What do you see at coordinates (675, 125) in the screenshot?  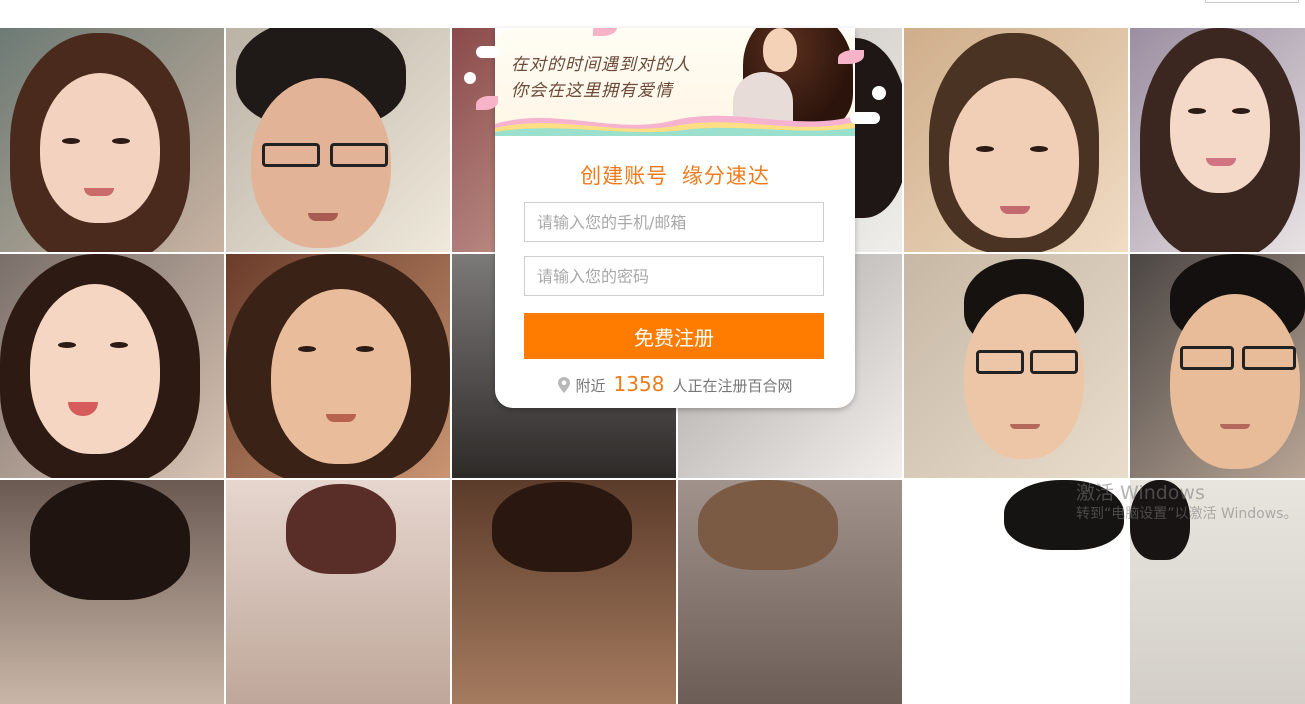 I see `rainbow-wave-decoration` at bounding box center [675, 125].